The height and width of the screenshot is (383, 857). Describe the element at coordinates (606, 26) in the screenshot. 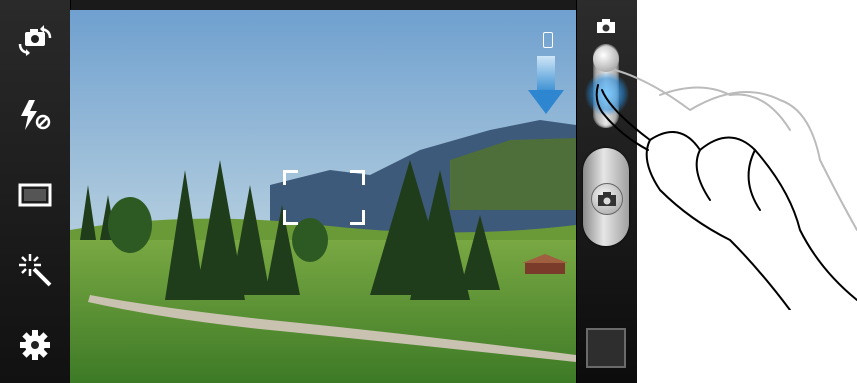

I see `camera-icon` at that location.